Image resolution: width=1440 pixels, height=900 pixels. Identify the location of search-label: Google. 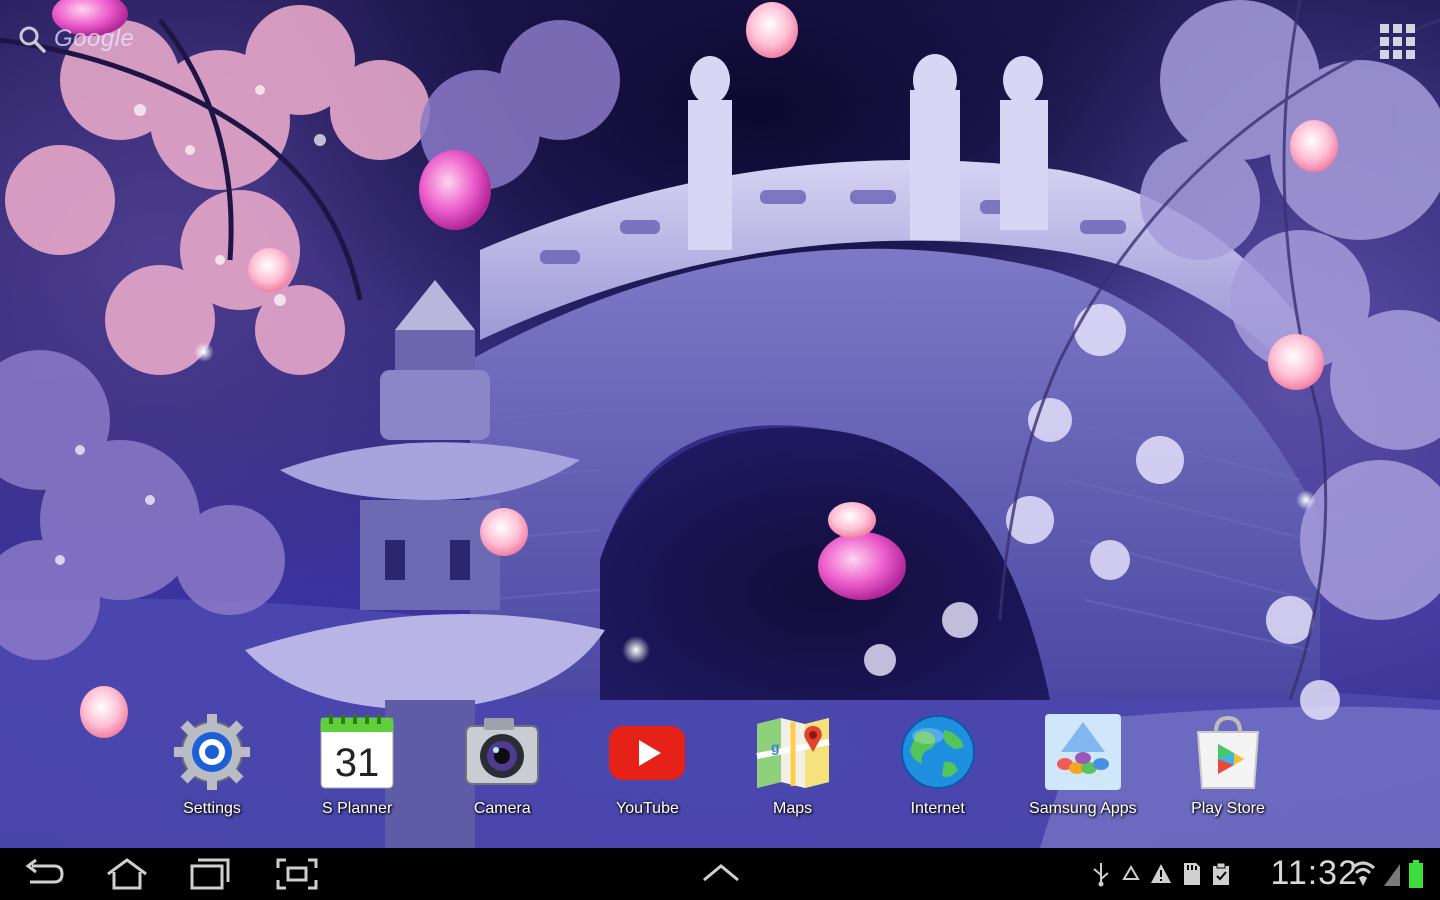
(94, 38).